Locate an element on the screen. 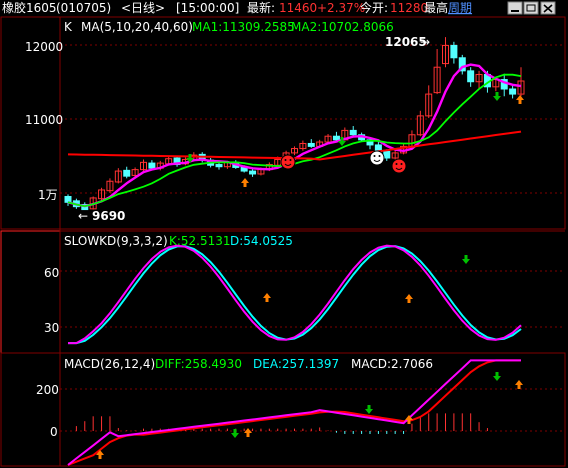 This screenshot has width=568, height=468. kd-tick-30: 30 is located at coordinates (51, 328).